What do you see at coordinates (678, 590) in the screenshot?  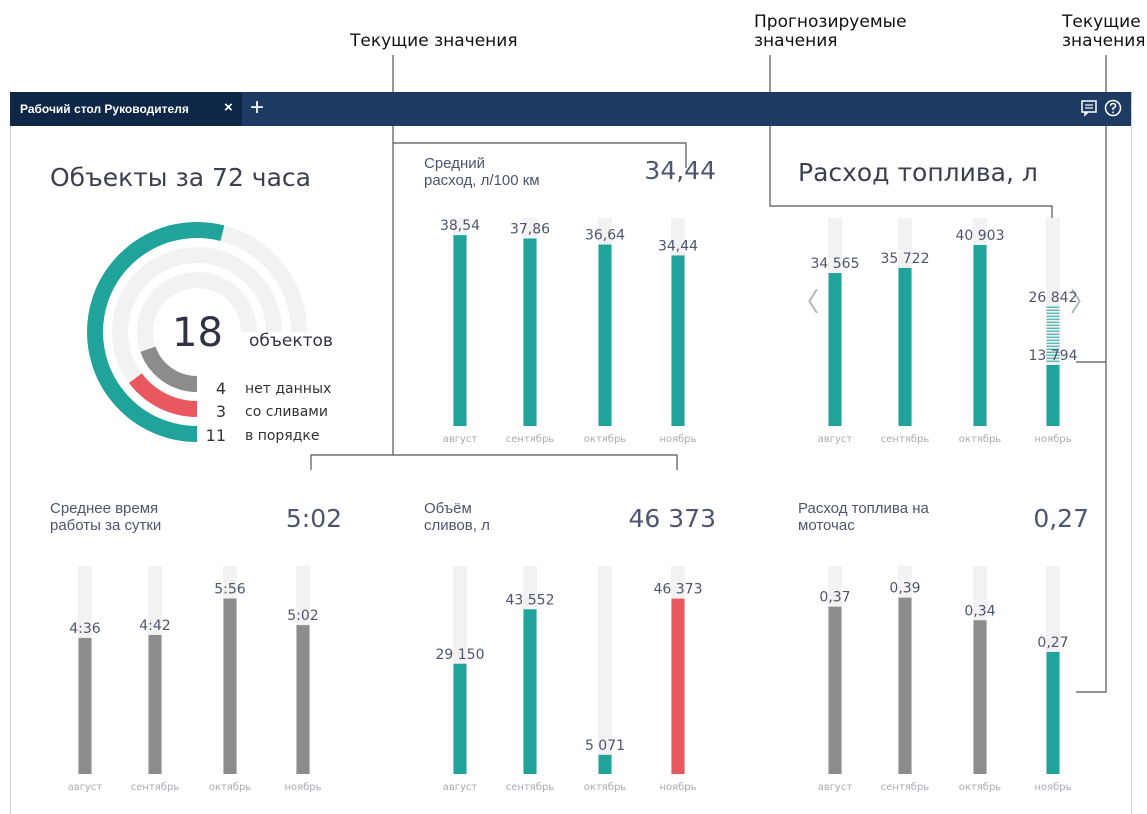 I see `bar-value-label: 46 373` at bounding box center [678, 590].